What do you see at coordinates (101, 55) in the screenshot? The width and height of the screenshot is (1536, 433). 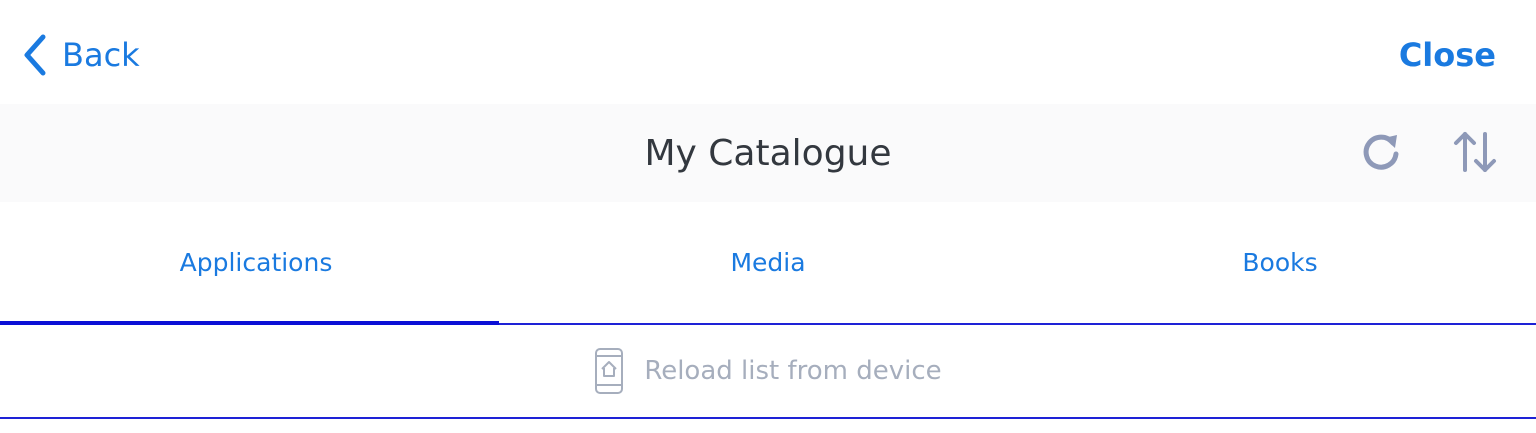 I see `back-label: Back` at bounding box center [101, 55].